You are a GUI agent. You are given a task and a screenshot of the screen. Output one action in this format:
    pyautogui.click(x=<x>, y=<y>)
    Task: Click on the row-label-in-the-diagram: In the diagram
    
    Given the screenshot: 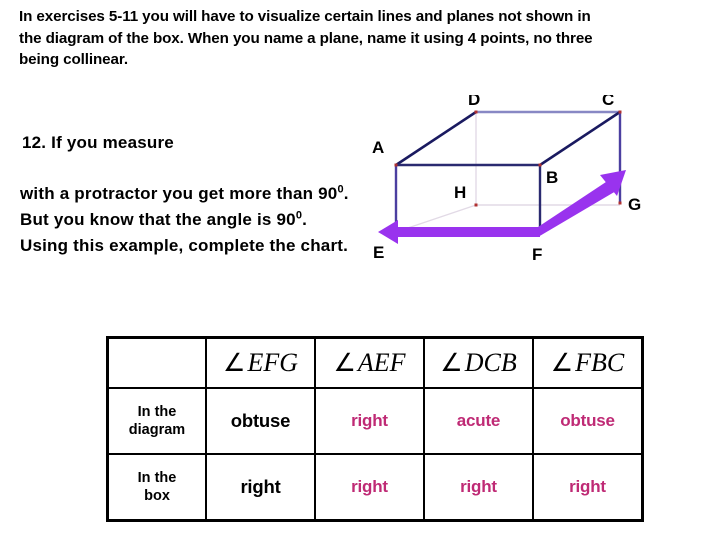 What is the action you would take?
    pyautogui.click(x=156, y=421)
    